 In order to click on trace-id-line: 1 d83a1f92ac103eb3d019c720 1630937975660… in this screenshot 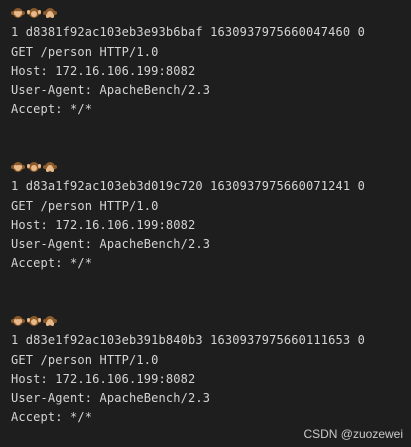, I will do `click(188, 186)`.